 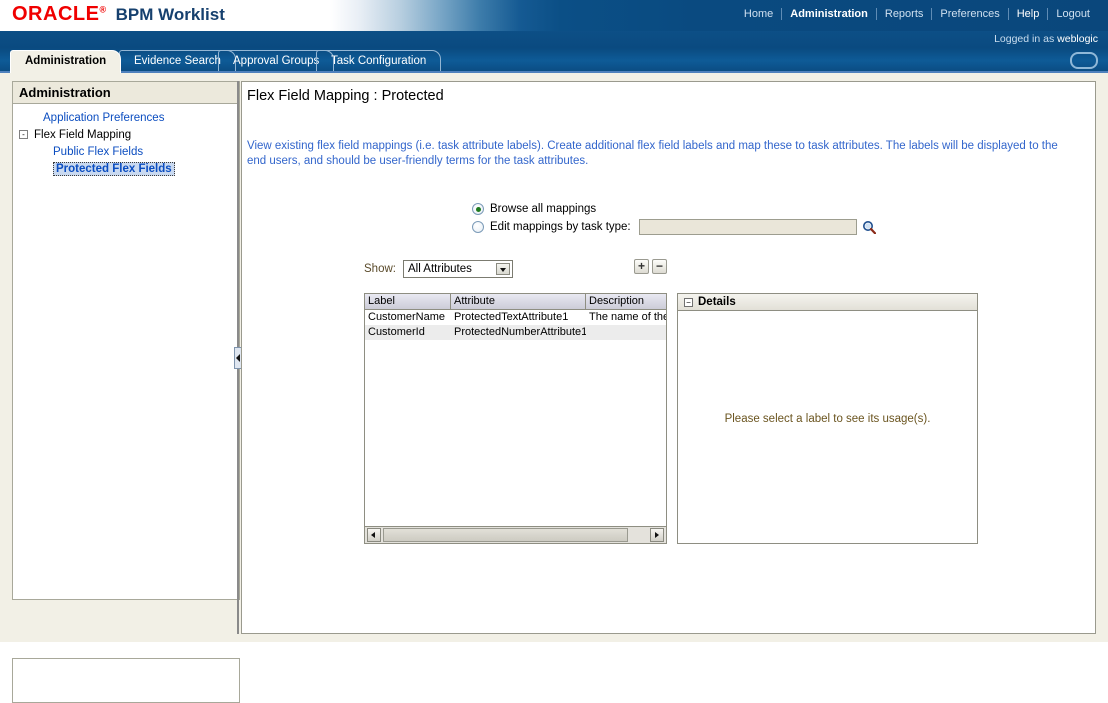 What do you see at coordinates (628, 317) in the screenshot?
I see `cell-description: The name of the` at bounding box center [628, 317].